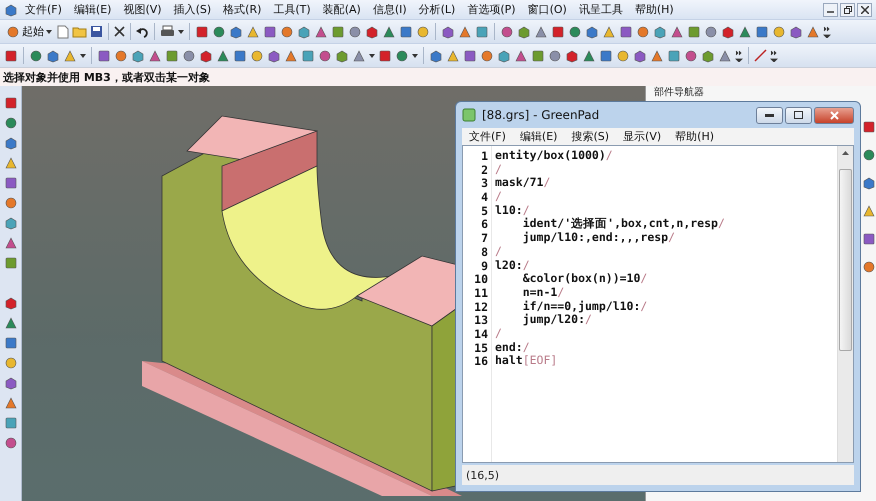  Describe the element at coordinates (845, 153) in the screenshot. I see `scroll-up-icon` at that location.